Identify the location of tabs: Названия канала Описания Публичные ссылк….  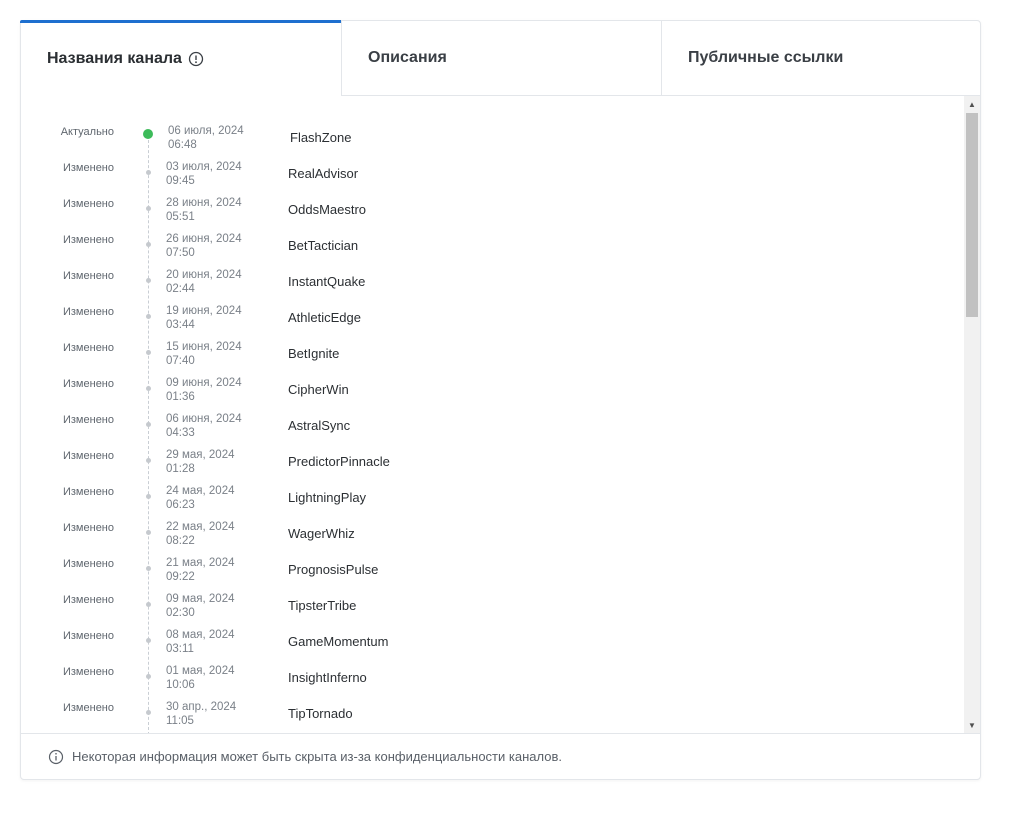
(500, 58).